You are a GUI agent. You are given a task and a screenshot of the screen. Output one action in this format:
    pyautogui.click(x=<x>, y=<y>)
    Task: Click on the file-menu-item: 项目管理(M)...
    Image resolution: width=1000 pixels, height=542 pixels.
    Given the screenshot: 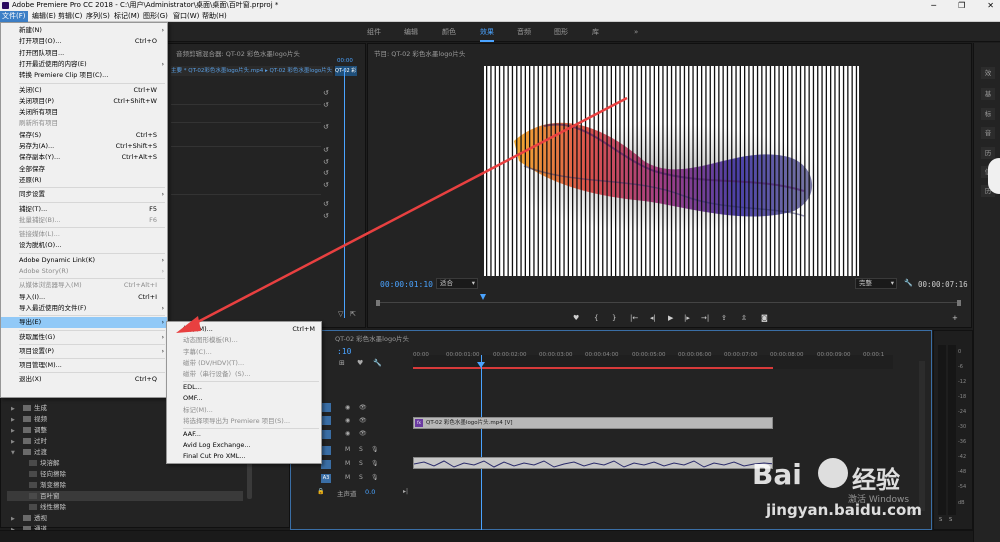 What is the action you would take?
    pyautogui.click(x=84, y=365)
    